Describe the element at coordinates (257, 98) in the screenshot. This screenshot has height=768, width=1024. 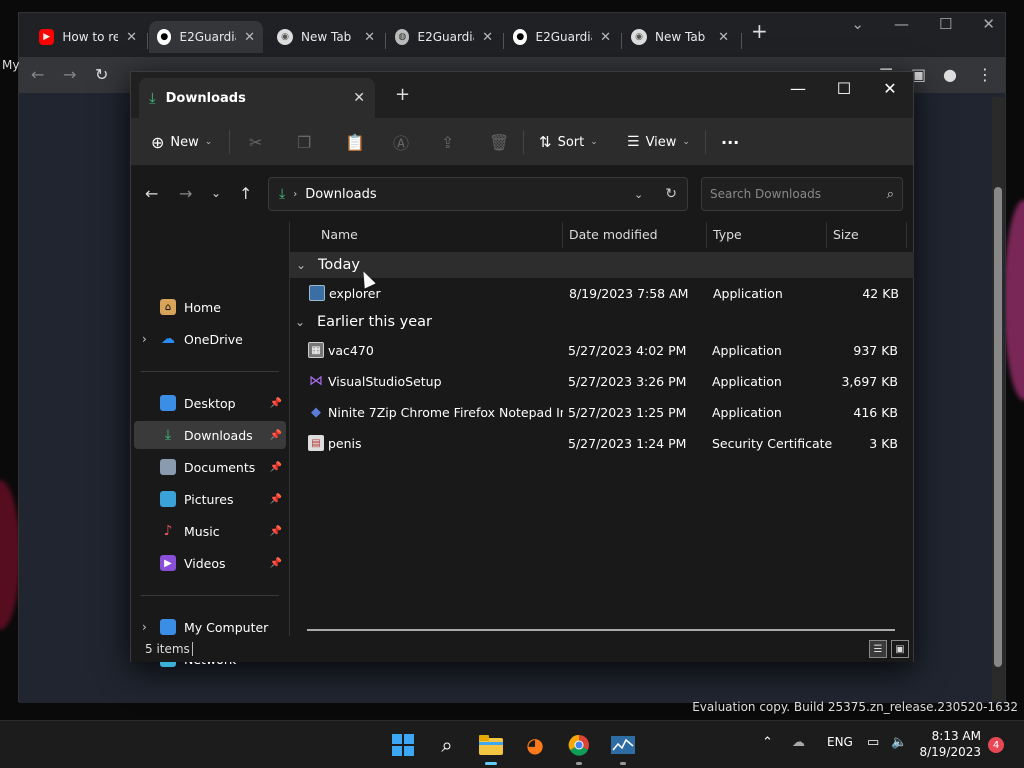
I see `explorer-tab: ⤓ Downloads ✕` at that location.